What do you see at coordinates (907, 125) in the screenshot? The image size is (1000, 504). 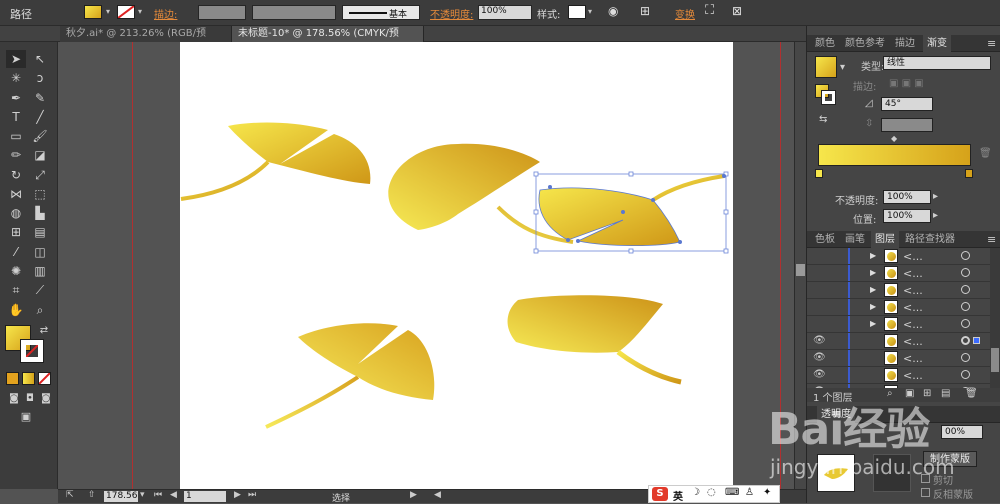 I see `aspect-ratio-field` at bounding box center [907, 125].